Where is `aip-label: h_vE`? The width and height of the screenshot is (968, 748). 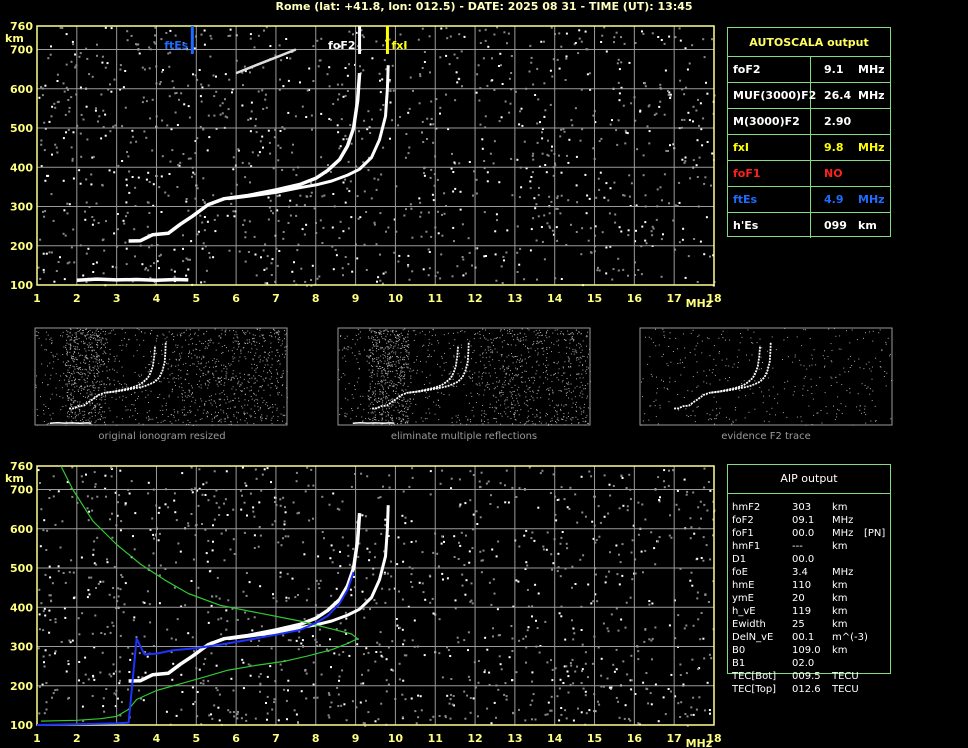
aip-label: h_vE is located at coordinates (744, 611).